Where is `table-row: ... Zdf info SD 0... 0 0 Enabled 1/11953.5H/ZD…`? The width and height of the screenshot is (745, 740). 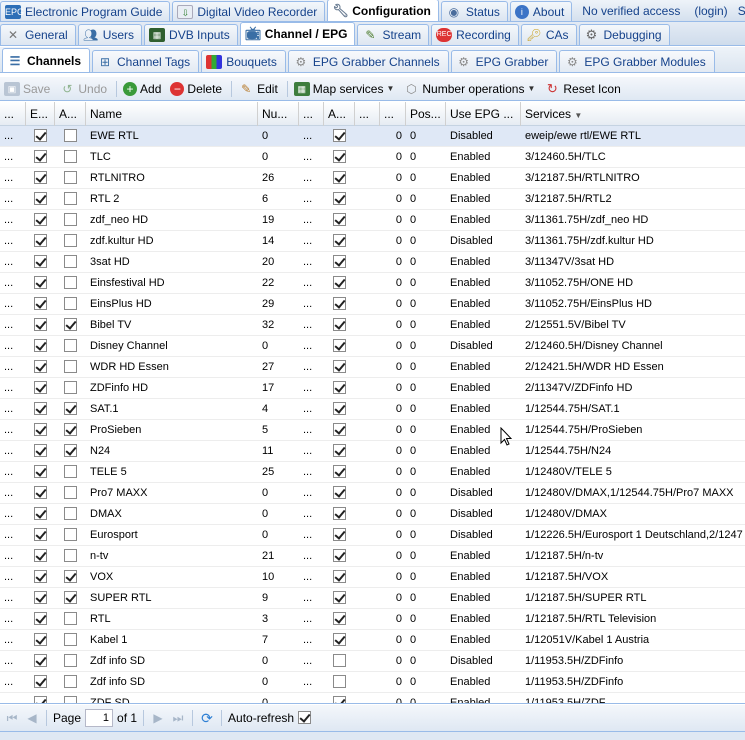 table-row: ... Zdf info SD 0... 0 0 Enabled 1/11953.5H/ZD… is located at coordinates (372, 682).